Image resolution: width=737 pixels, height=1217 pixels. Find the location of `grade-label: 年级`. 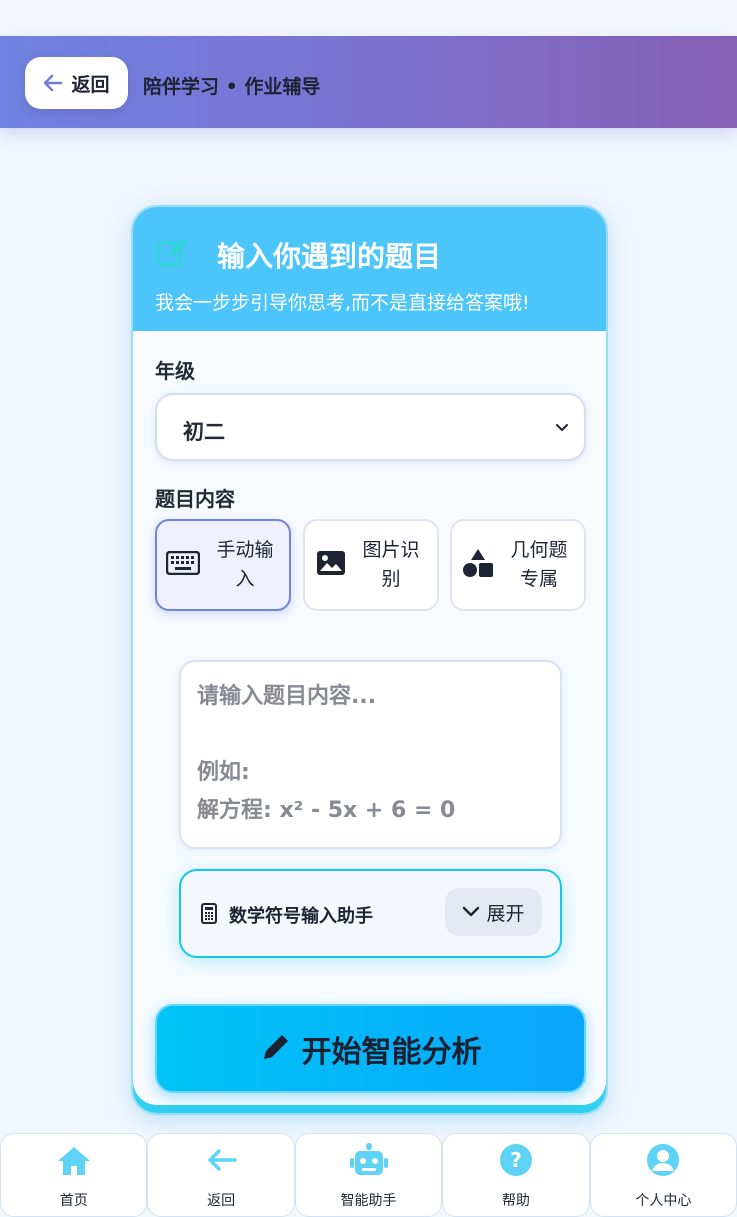

grade-label: 年级 is located at coordinates (175, 371).